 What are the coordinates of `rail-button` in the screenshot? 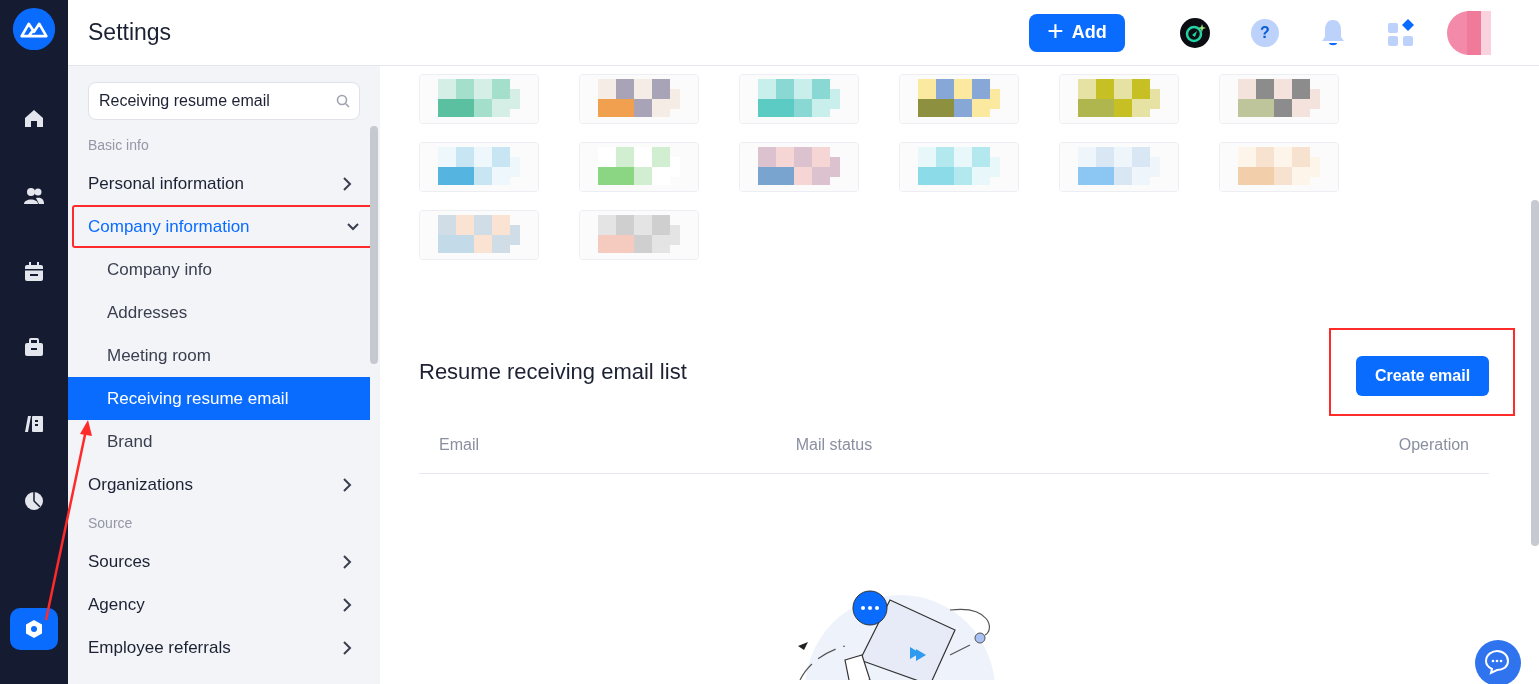 It's located at (34, 628).